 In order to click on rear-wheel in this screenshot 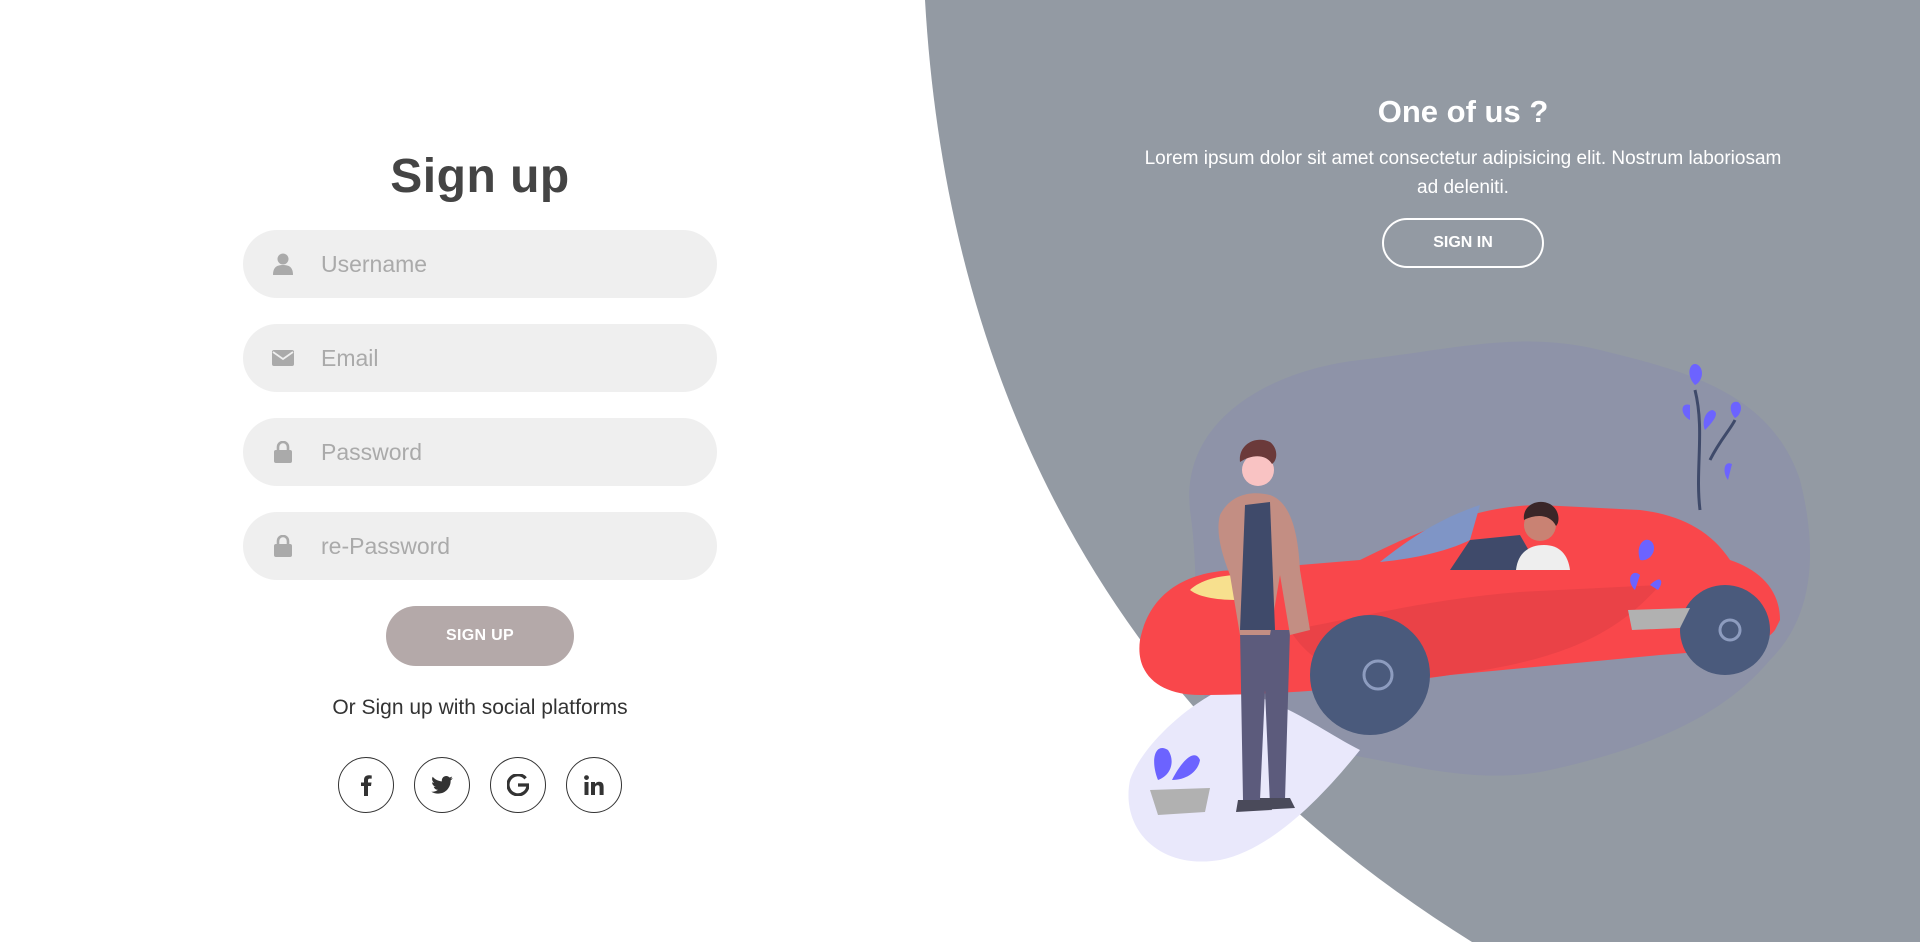, I will do `click(1725, 630)`.